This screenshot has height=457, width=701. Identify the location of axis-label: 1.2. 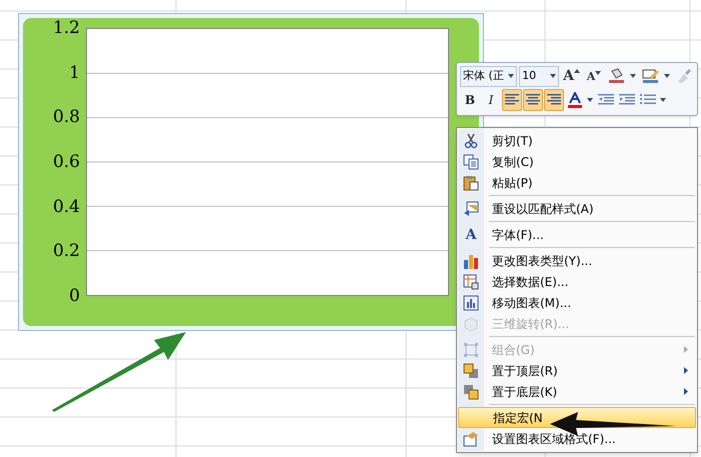
(66, 28).